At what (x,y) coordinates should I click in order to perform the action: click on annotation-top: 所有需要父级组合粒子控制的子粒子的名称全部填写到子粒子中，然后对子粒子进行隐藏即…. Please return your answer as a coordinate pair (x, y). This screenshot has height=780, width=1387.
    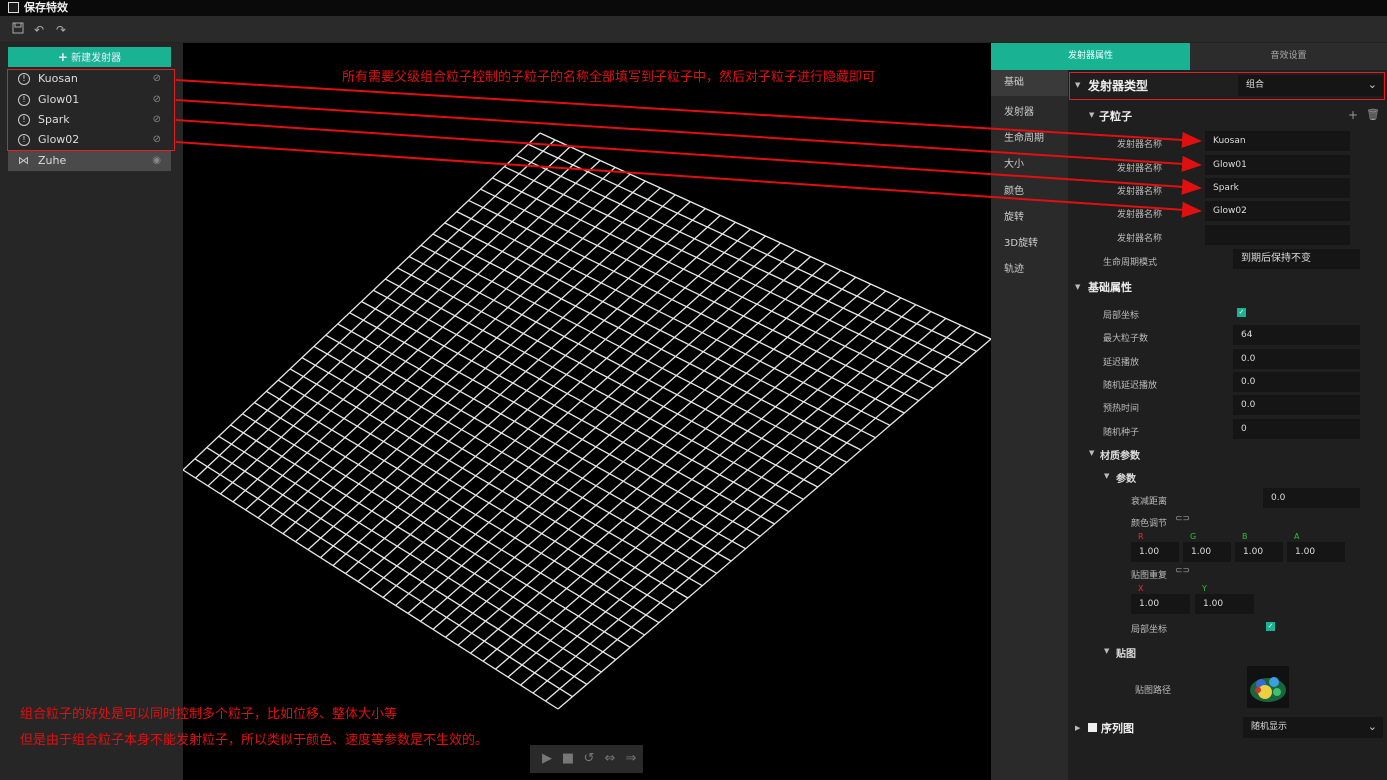
    Looking at the image, I should click on (609, 77).